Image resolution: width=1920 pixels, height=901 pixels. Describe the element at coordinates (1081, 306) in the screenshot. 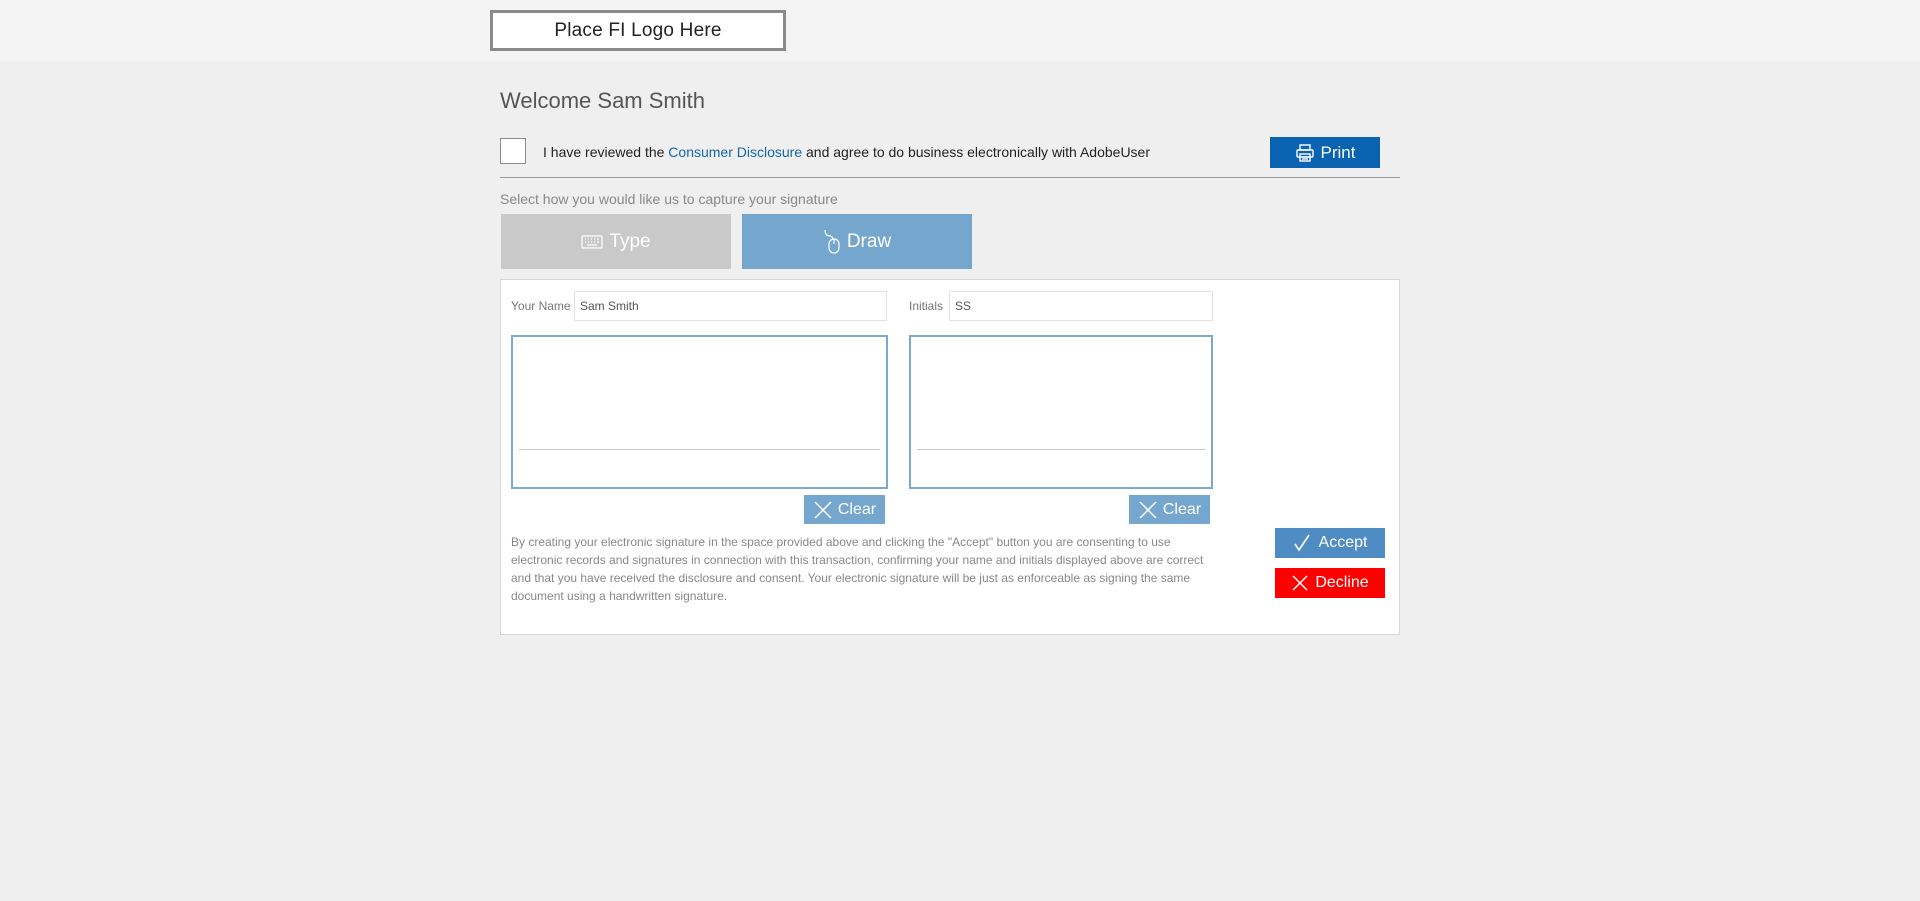

I see `initials-input` at that location.